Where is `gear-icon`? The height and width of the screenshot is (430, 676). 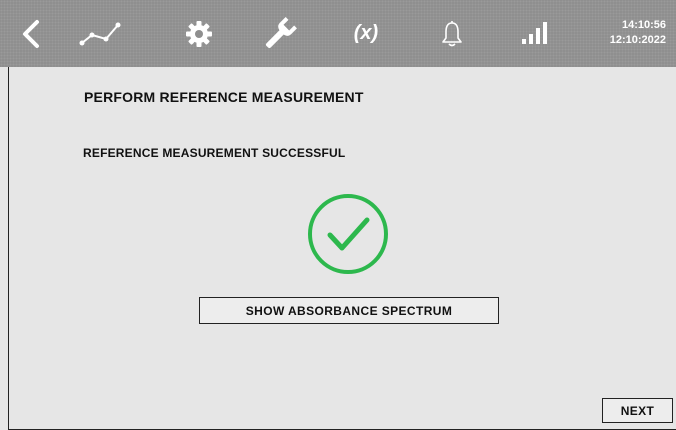
gear-icon is located at coordinates (199, 33).